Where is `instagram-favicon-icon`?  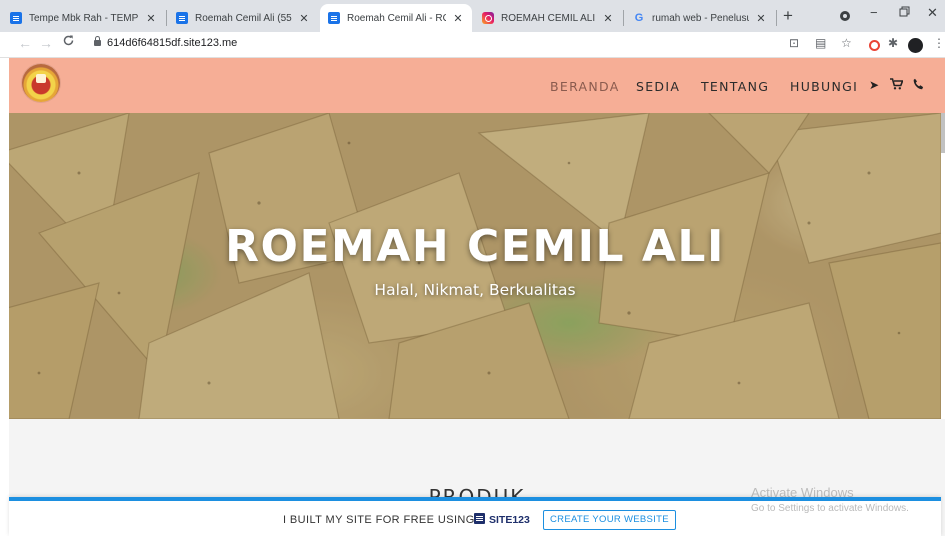
instagram-favicon-icon is located at coordinates (488, 18).